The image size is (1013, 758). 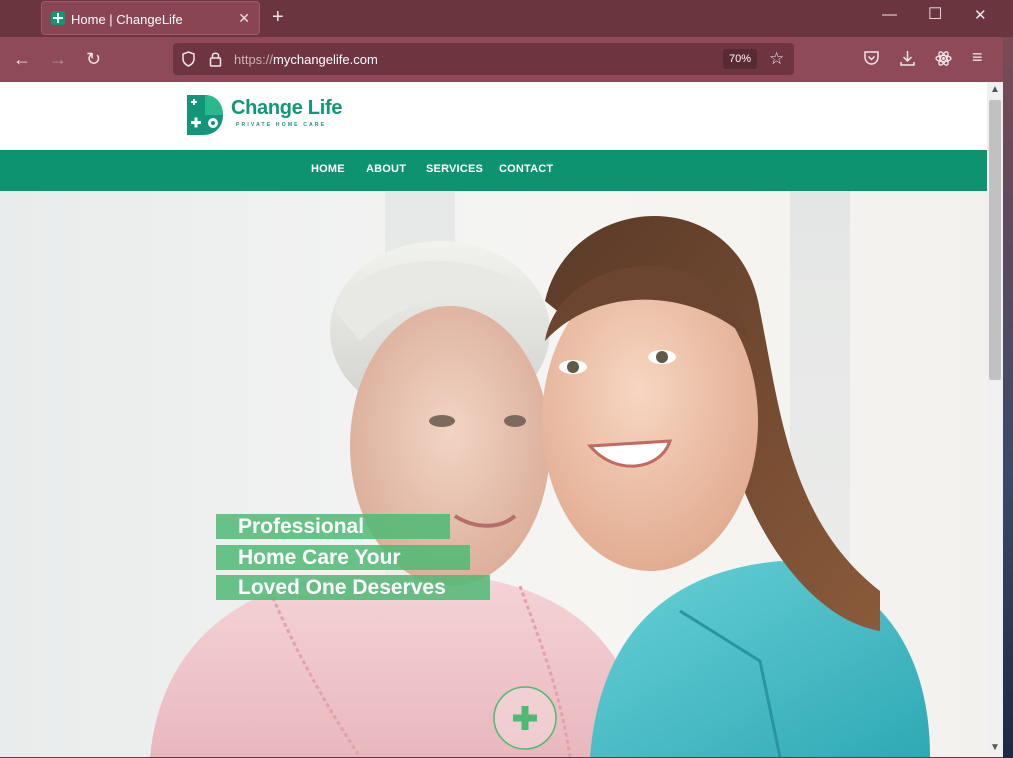 I want to click on hero-headline-line-2: Home Care Your, so click(x=343, y=557).